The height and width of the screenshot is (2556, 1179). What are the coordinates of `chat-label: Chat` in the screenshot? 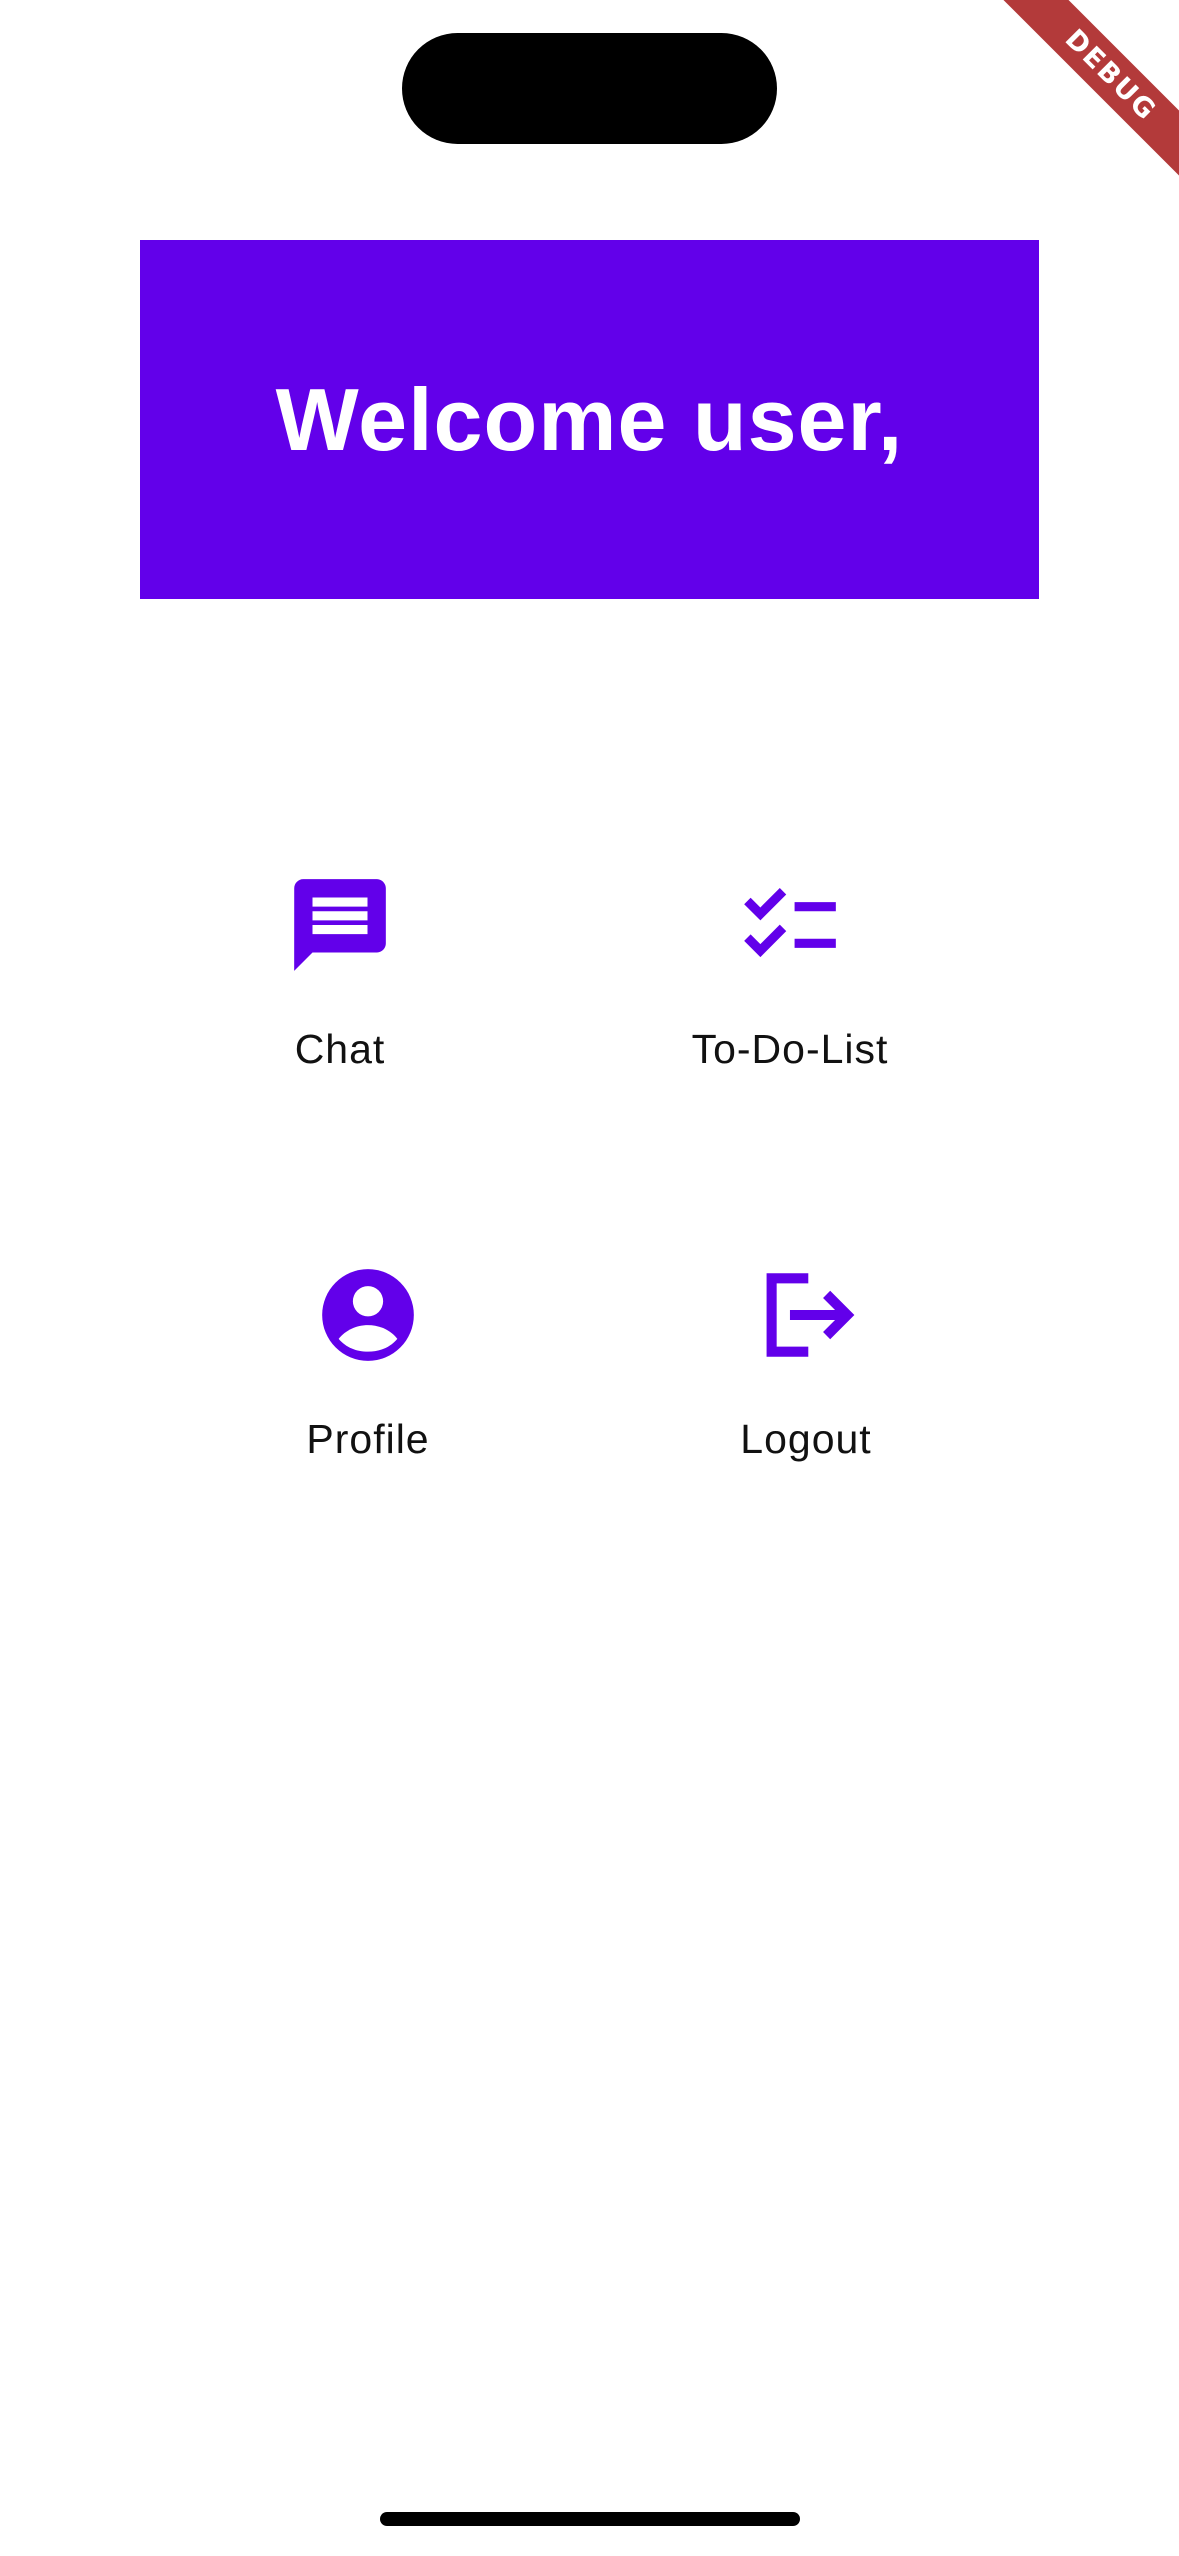 It's located at (340, 1049).